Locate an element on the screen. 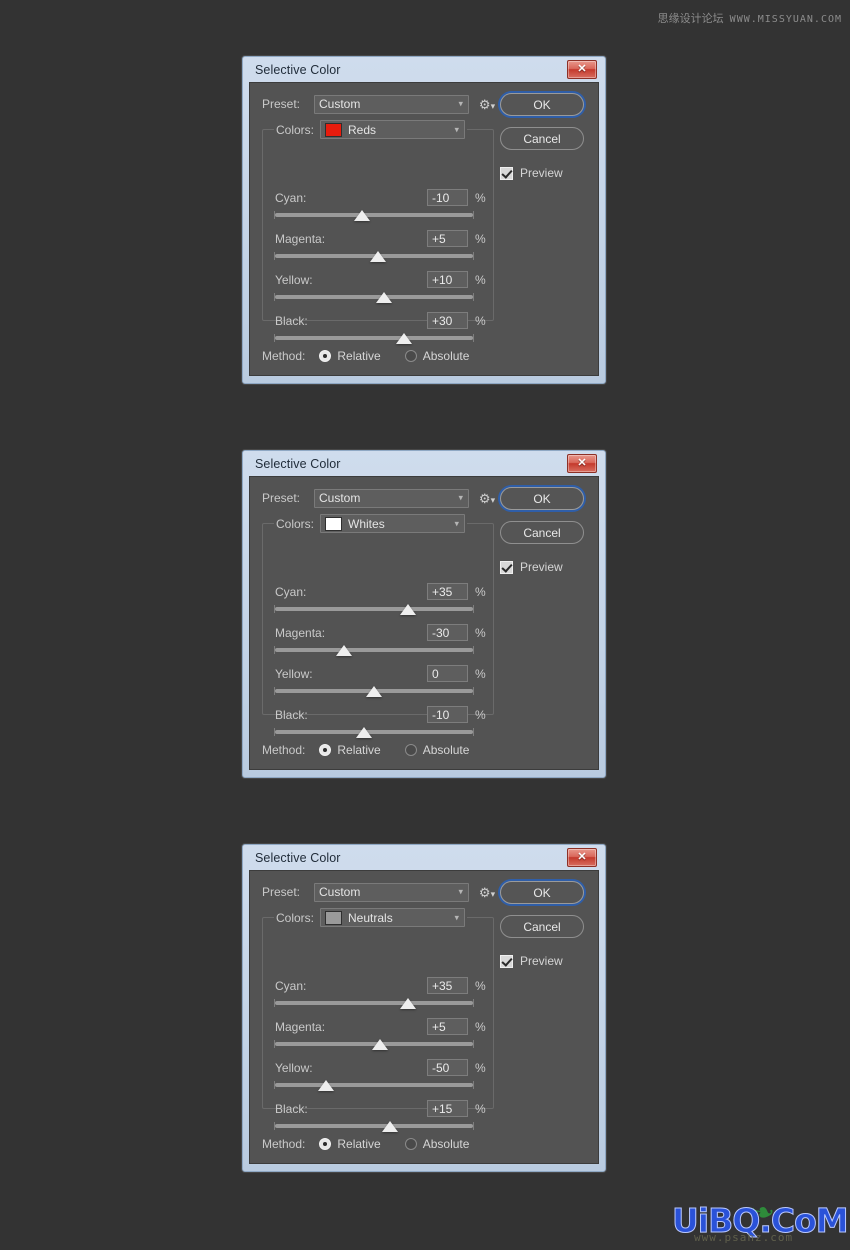  colors-dropdown: Neutrals ▾ is located at coordinates (393, 917).